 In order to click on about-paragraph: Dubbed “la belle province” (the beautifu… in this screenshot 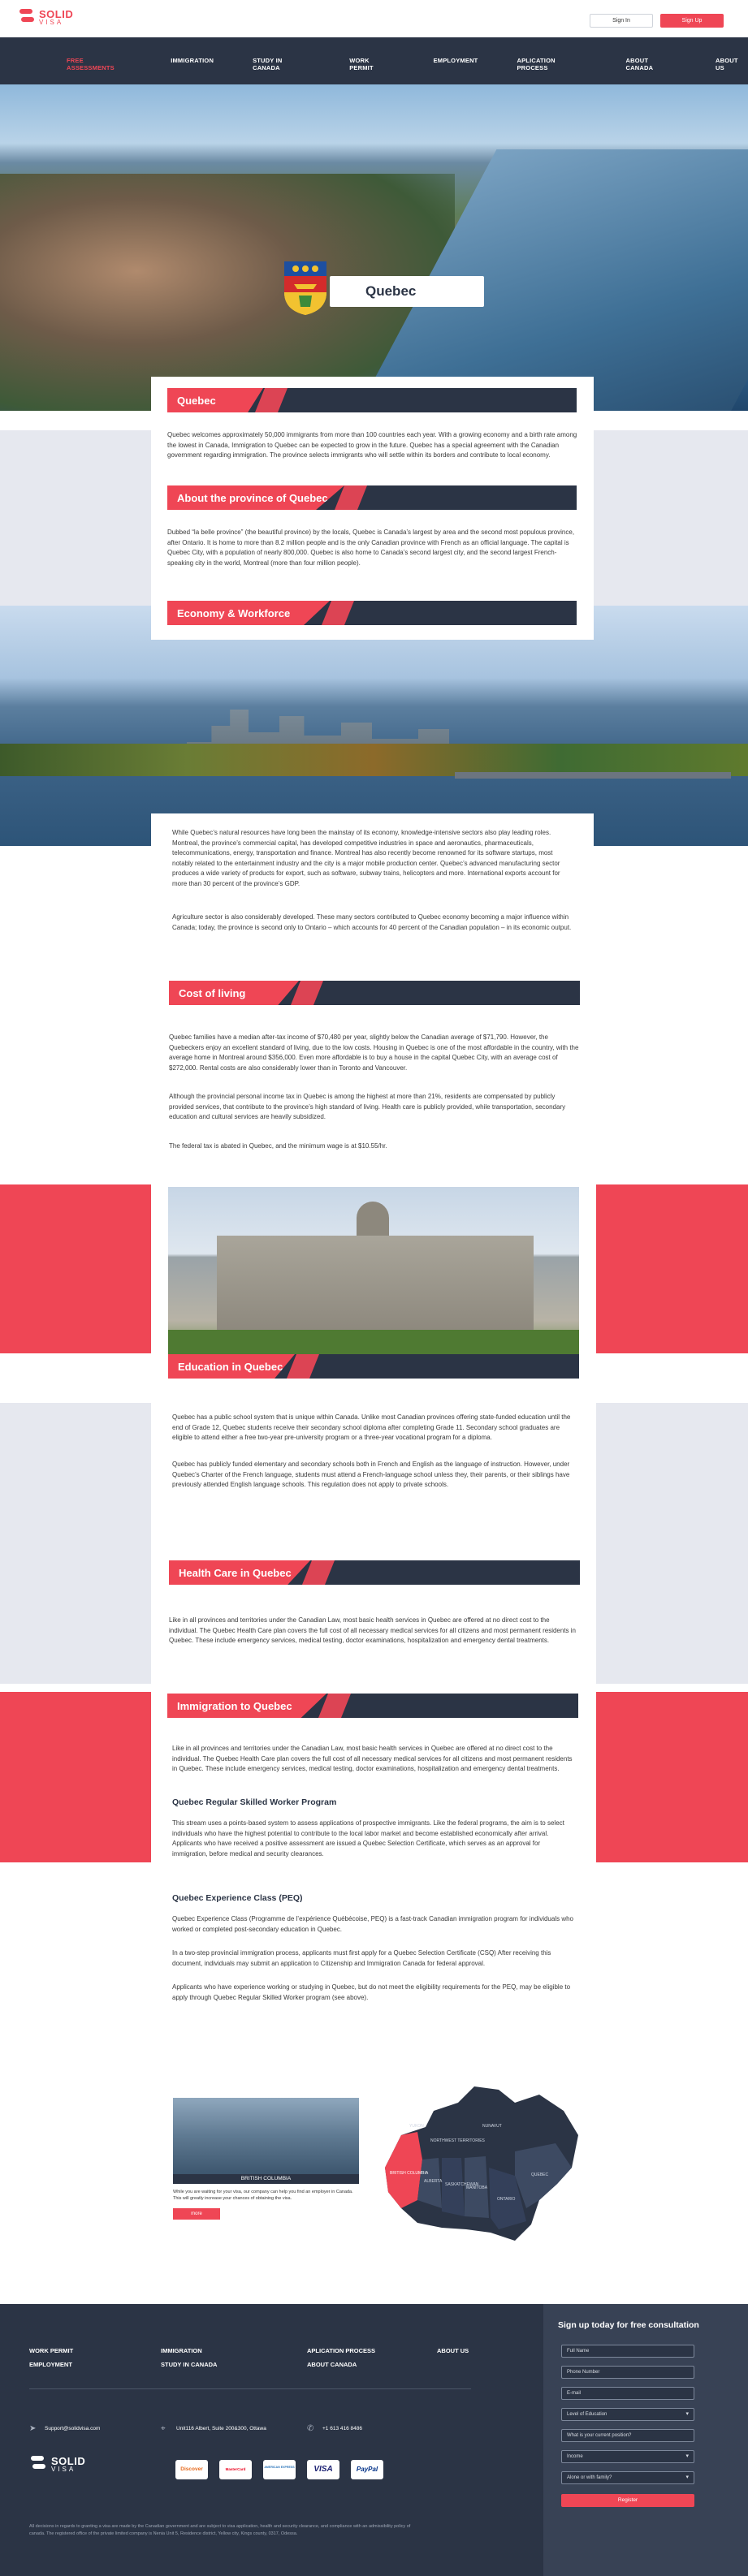, I will do `click(371, 548)`.